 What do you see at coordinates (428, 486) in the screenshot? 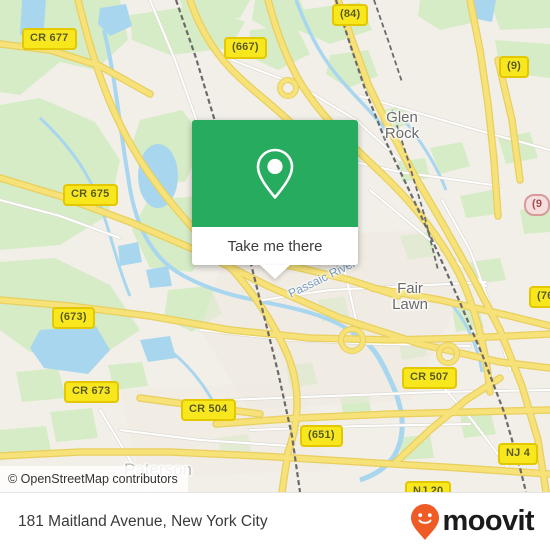
I see `road-shield-nj-20: NJ 20` at bounding box center [428, 486].